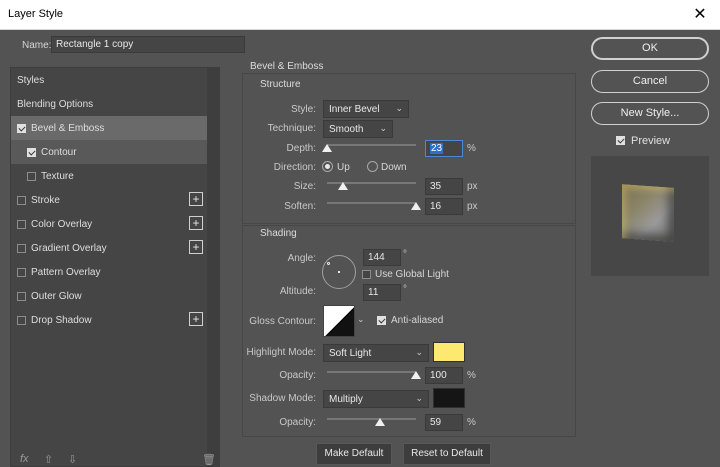 The height and width of the screenshot is (467, 720). I want to click on highlight-opacity-label: Opacity:, so click(297, 375).